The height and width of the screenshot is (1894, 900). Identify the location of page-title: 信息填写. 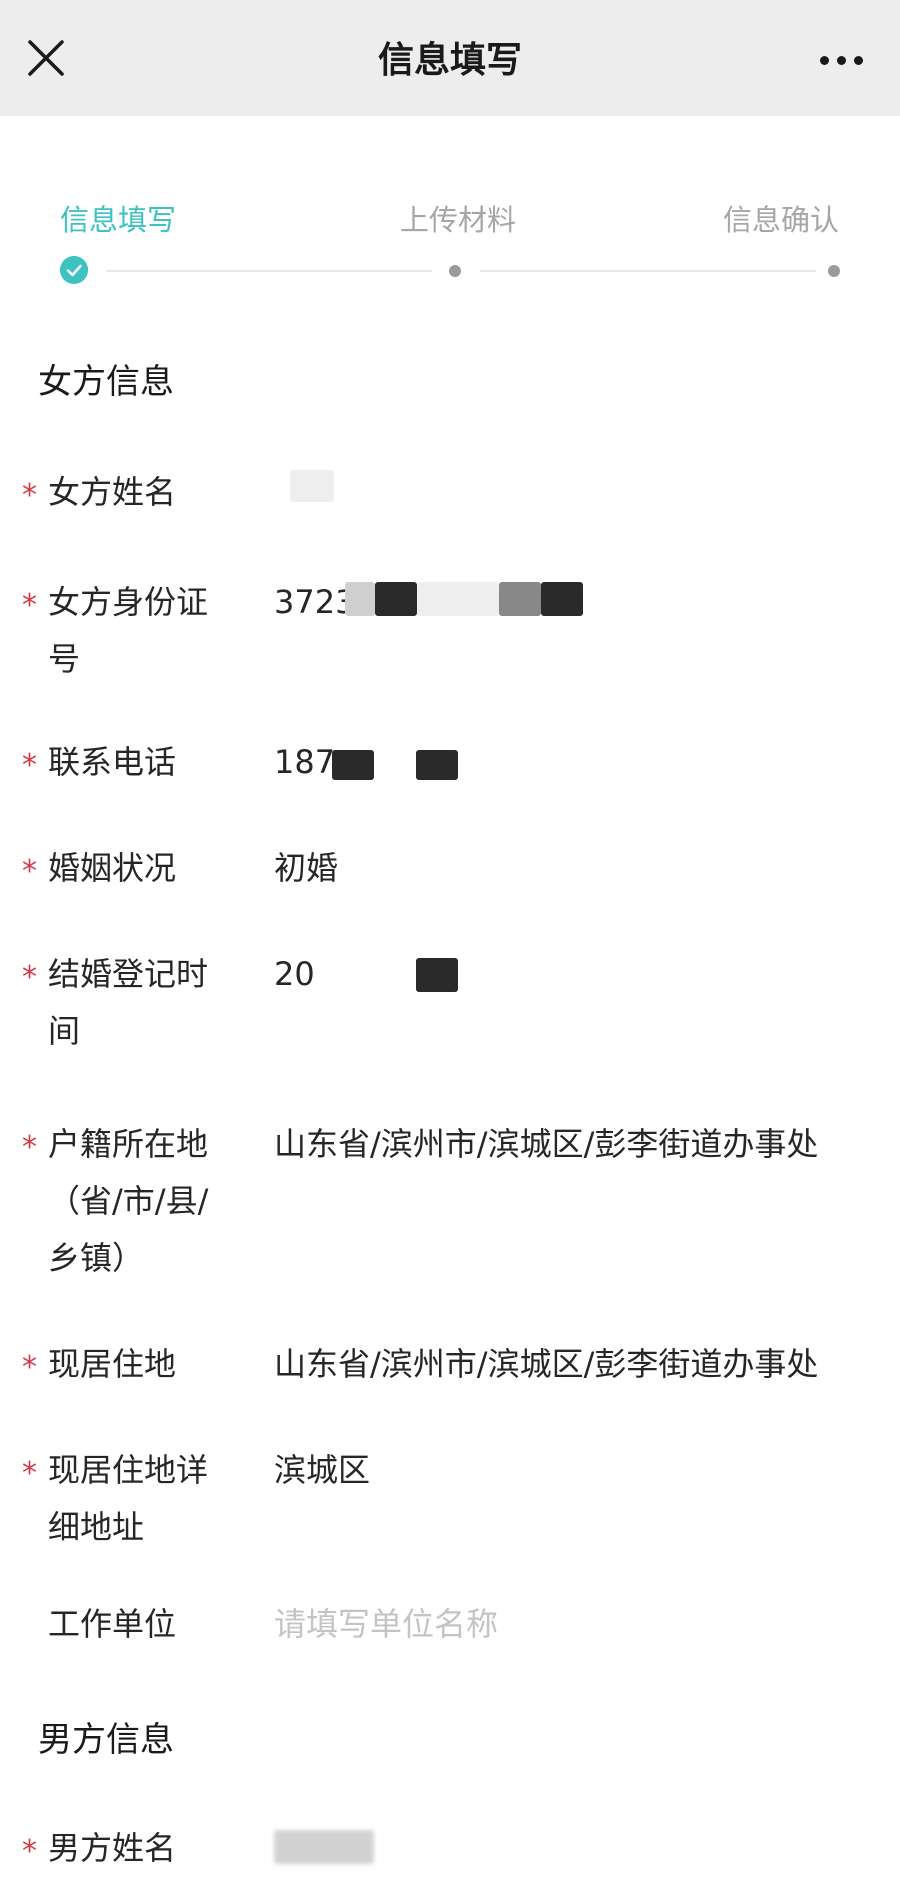
(449, 60).